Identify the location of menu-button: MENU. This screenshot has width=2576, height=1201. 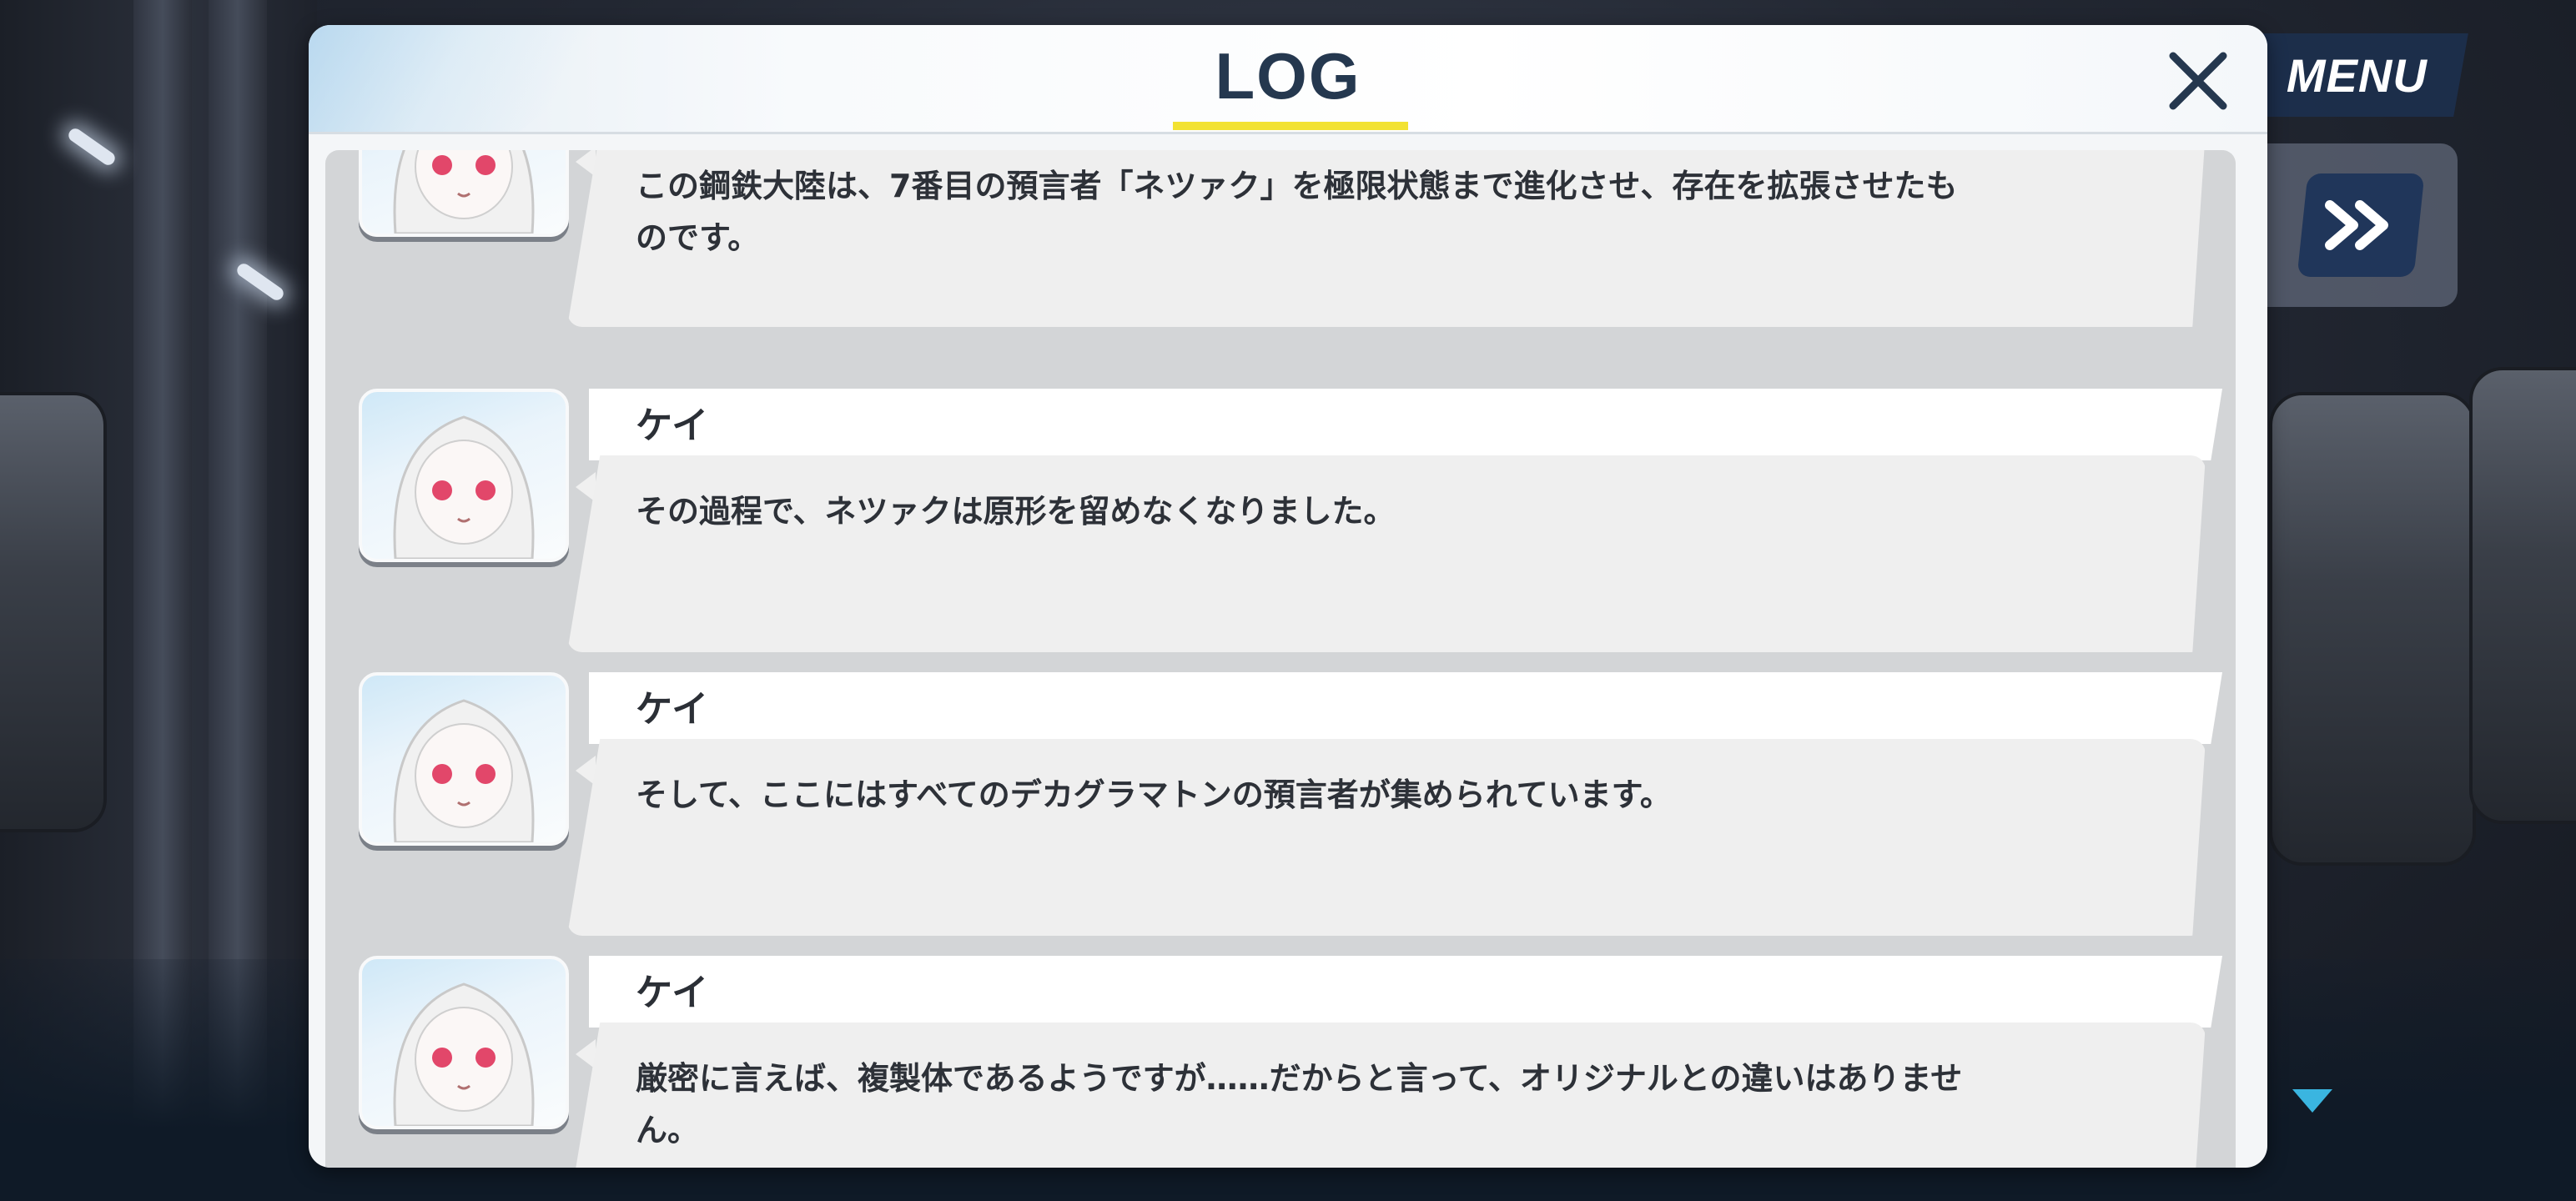
(2356, 75).